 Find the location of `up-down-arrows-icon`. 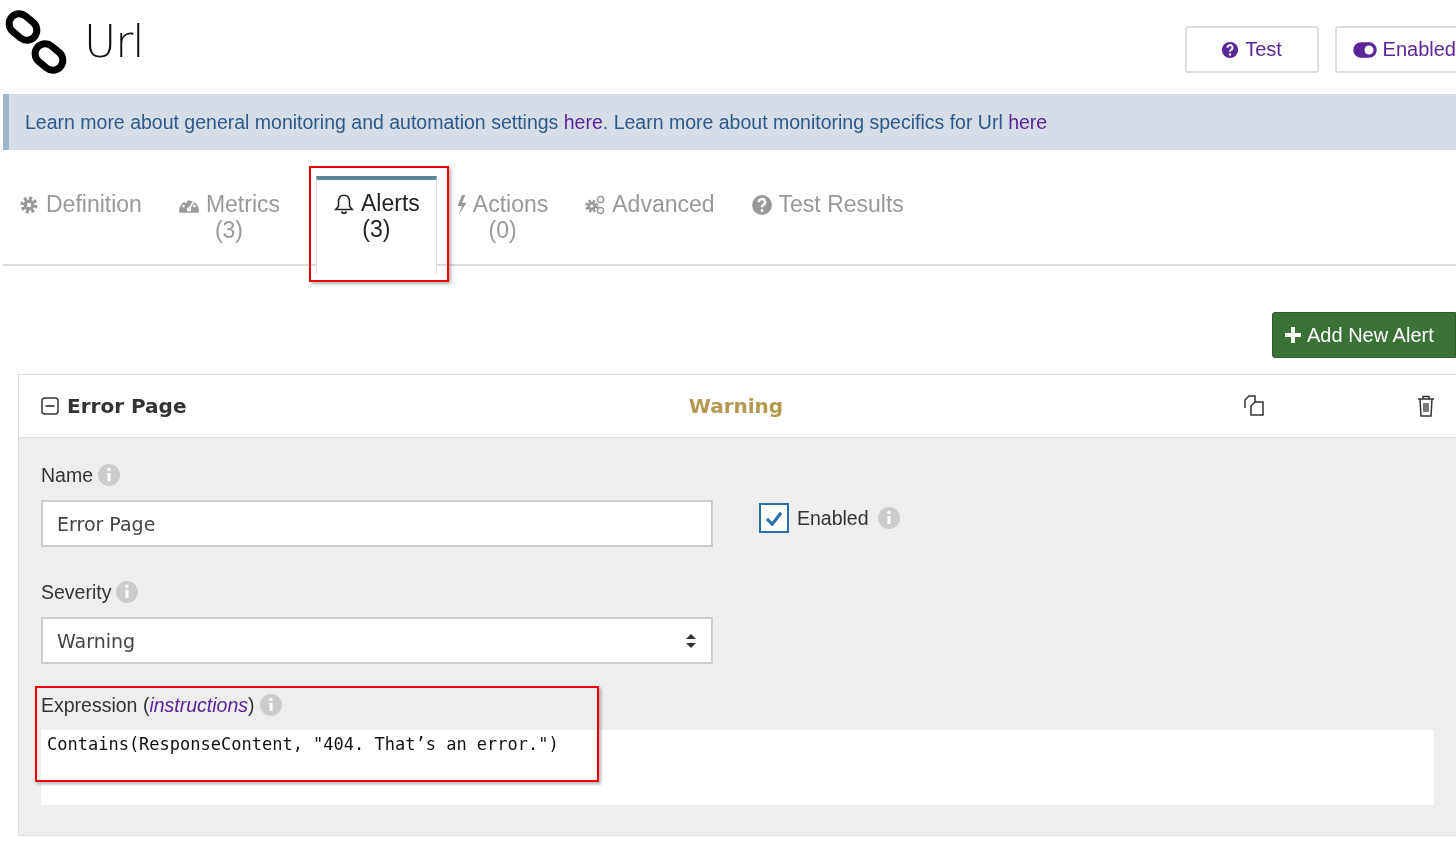

up-down-arrows-icon is located at coordinates (691, 640).